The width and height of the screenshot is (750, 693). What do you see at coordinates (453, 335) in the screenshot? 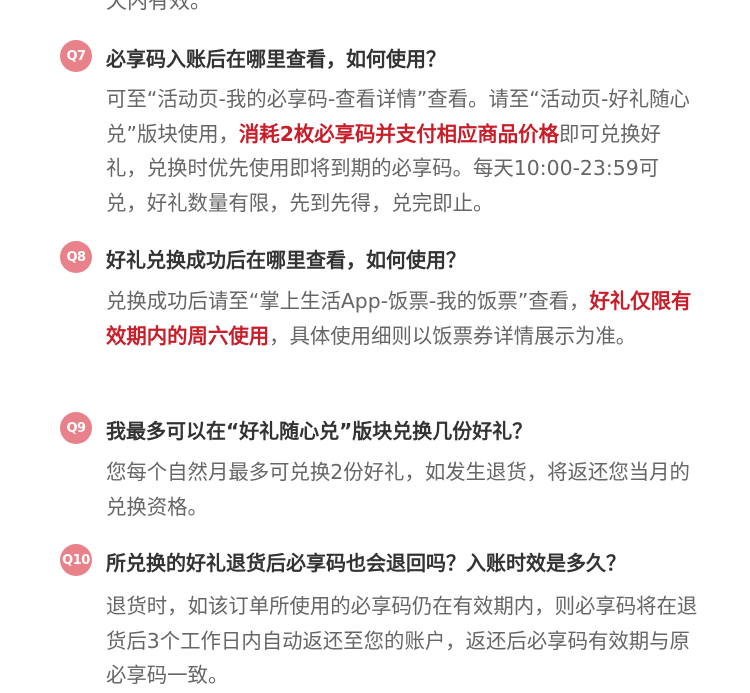
I see `answer-segment: ，具体使用细则以饭票券详情展示为准。` at bounding box center [453, 335].